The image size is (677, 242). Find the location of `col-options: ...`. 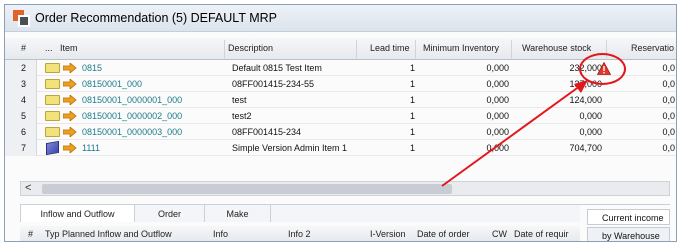

col-options: ... is located at coordinates (49, 48).